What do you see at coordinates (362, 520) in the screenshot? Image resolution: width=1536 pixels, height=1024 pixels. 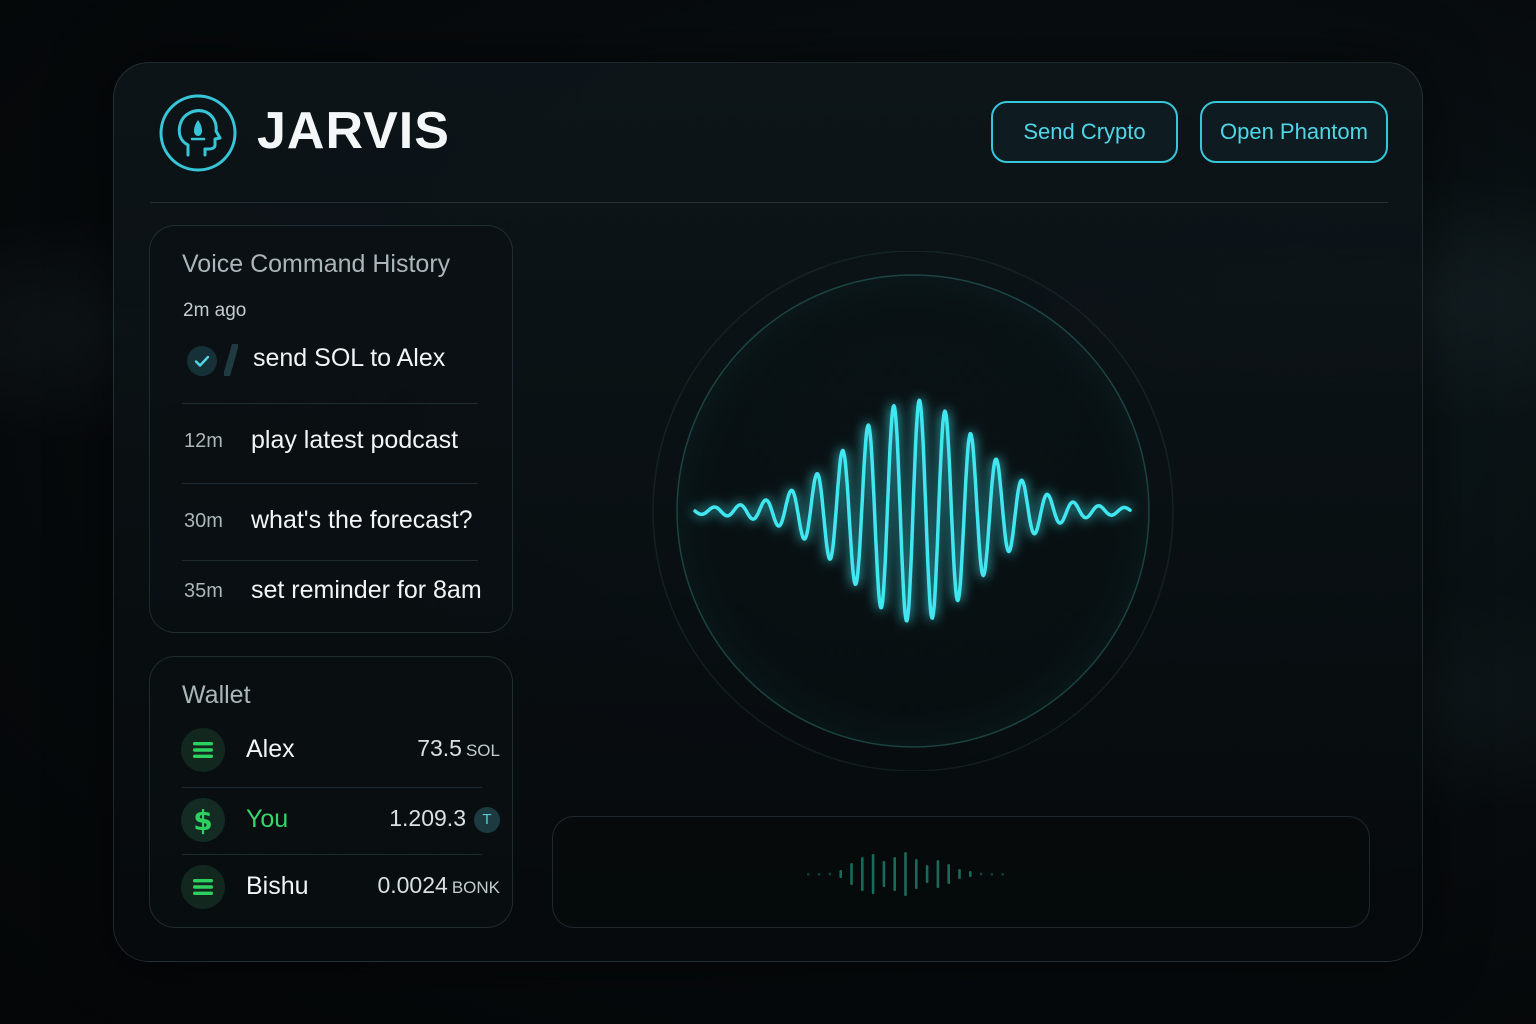 I see `history-command: what's the forecast?` at bounding box center [362, 520].